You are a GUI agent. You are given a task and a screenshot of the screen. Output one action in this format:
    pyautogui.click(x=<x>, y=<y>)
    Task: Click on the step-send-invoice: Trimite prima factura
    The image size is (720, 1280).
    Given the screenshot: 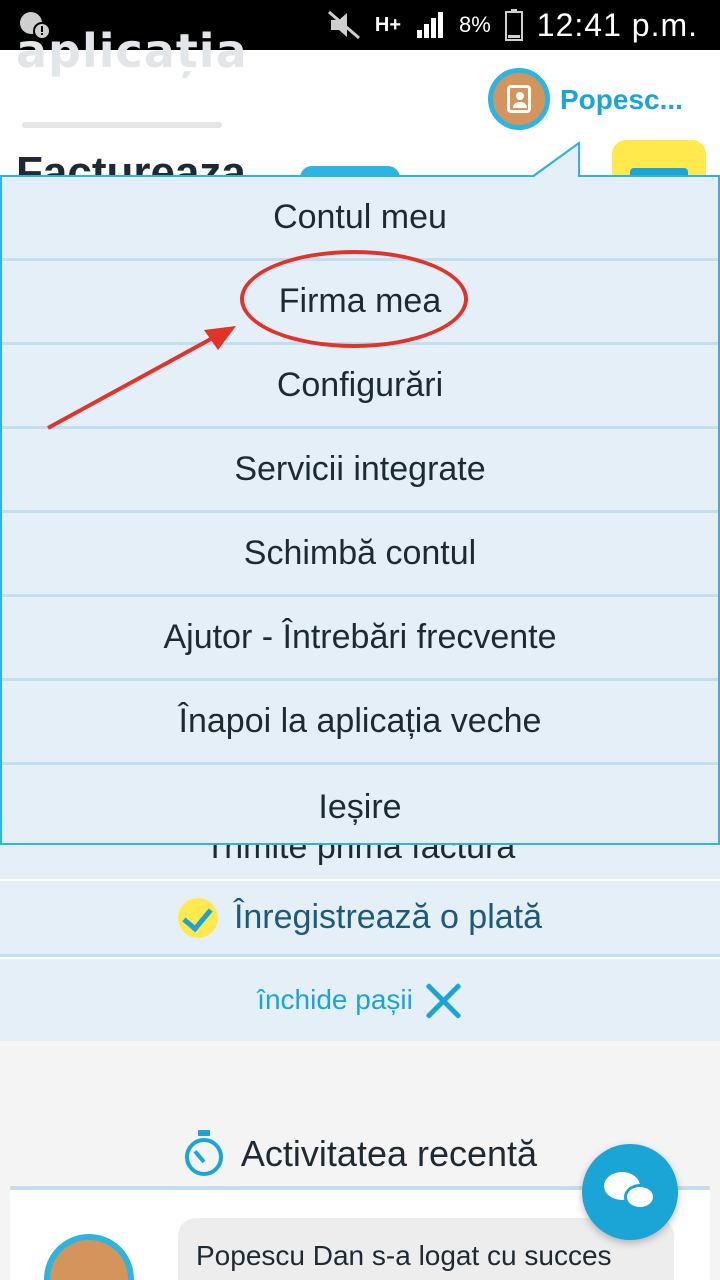 What is the action you would take?
    pyautogui.click(x=360, y=862)
    